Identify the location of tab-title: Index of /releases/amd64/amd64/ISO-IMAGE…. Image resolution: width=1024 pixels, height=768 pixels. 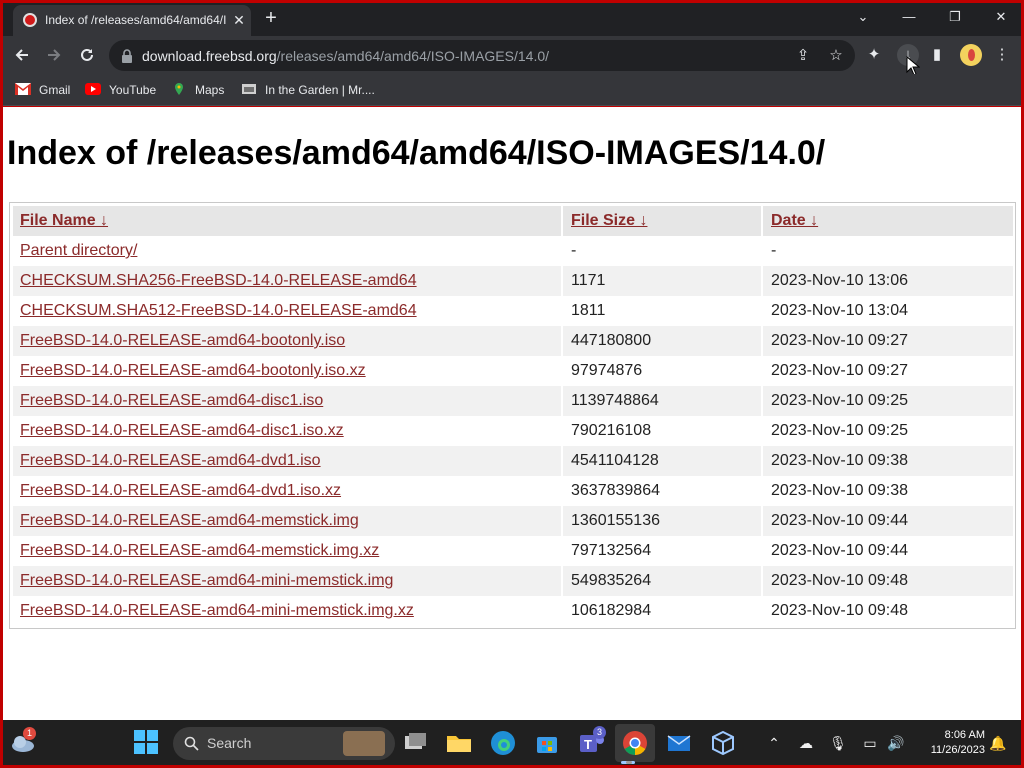
(136, 20).